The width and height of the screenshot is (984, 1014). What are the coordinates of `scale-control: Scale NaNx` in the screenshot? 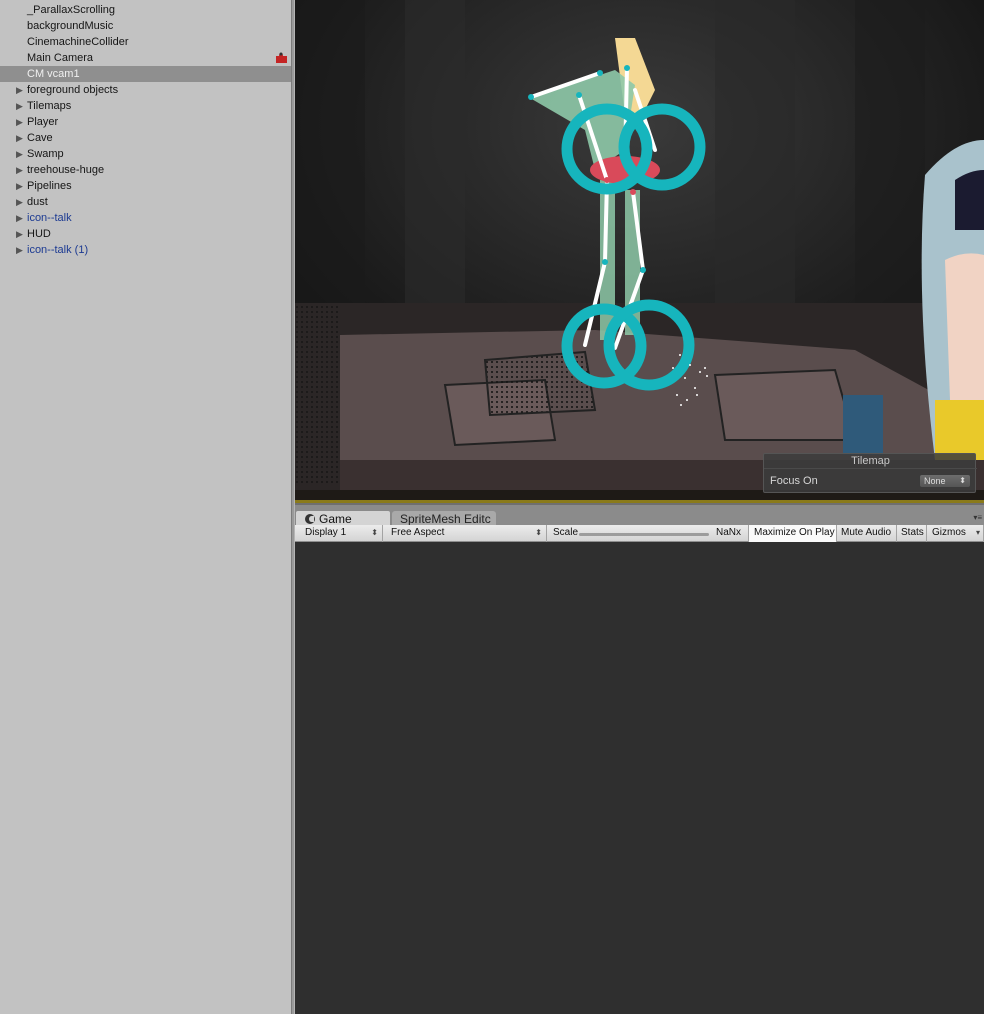 It's located at (648, 533).